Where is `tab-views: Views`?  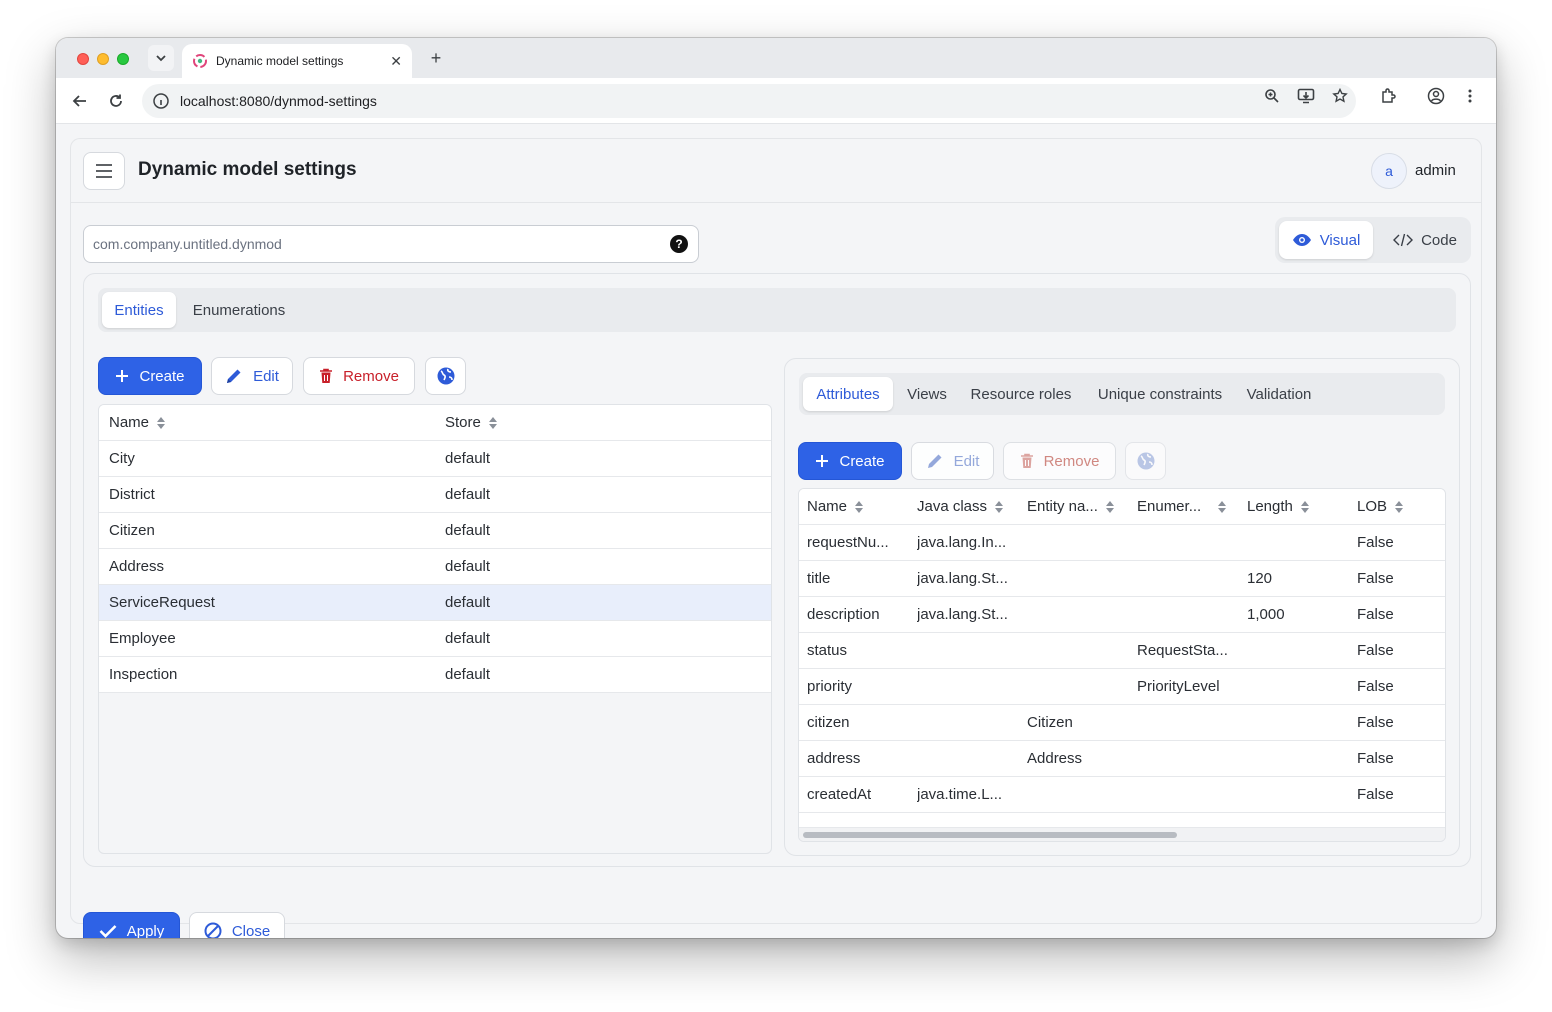 tab-views: Views is located at coordinates (927, 394).